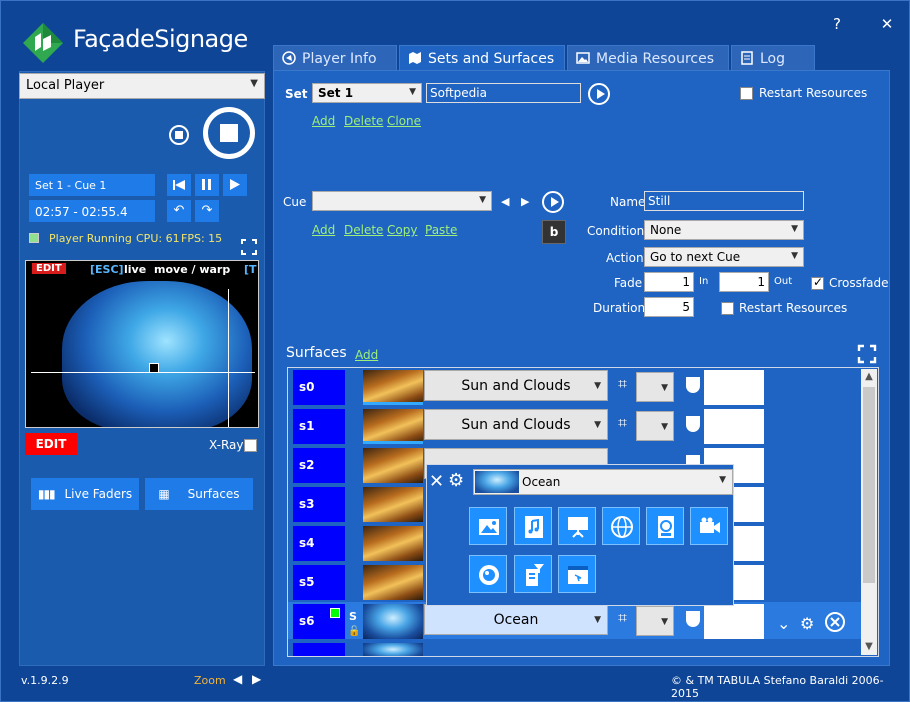 The width and height of the screenshot is (910, 702). I want to click on tab-media-resources: Media Resources, so click(648, 58).